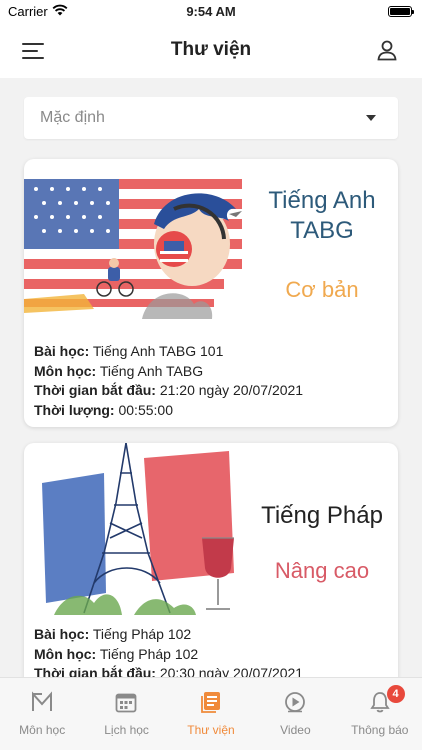  I want to click on duration-value: 00:55:00, so click(145, 409).